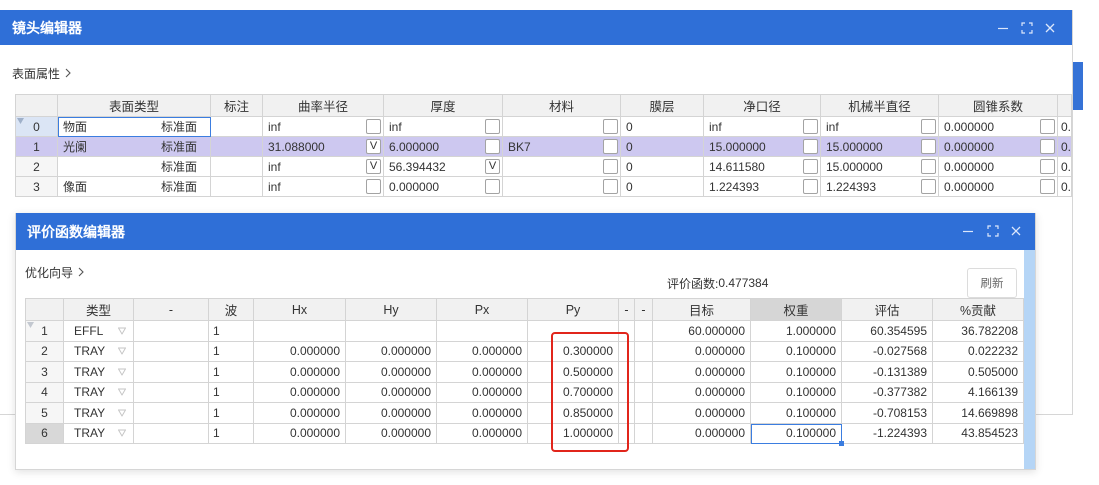  What do you see at coordinates (887, 310) in the screenshot?
I see `column-header: 评估` at bounding box center [887, 310].